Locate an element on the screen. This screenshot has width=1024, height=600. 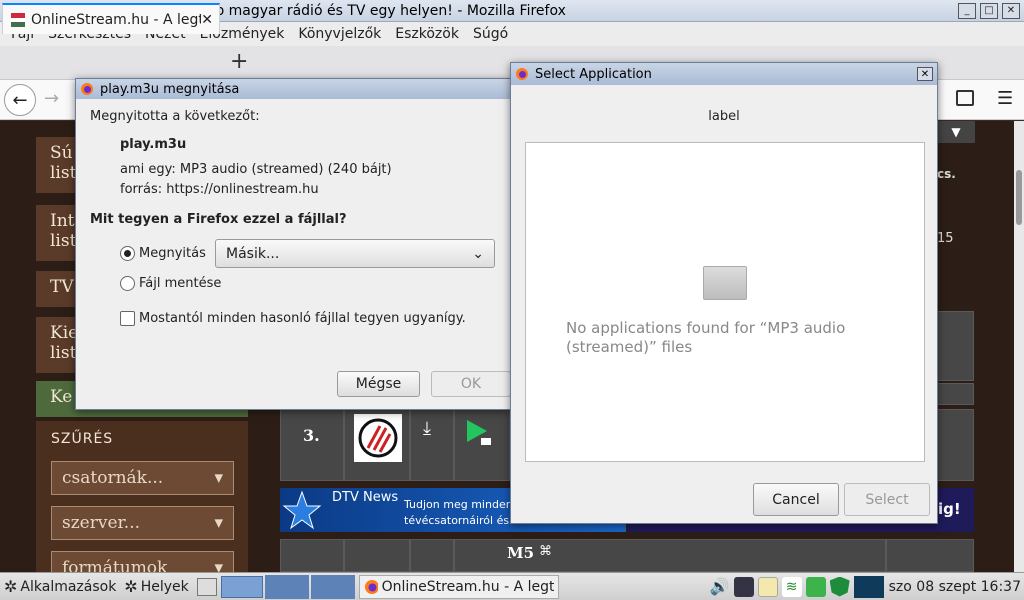
taskbar-window-button: OnlineStream.hu - A legtöbb is located at coordinates (458, 586).